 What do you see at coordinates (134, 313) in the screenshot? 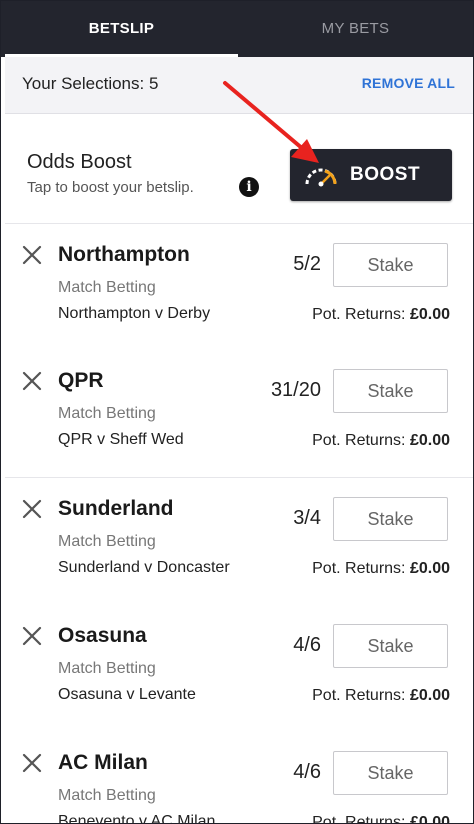
I see `event-name: Northampton v Derby` at bounding box center [134, 313].